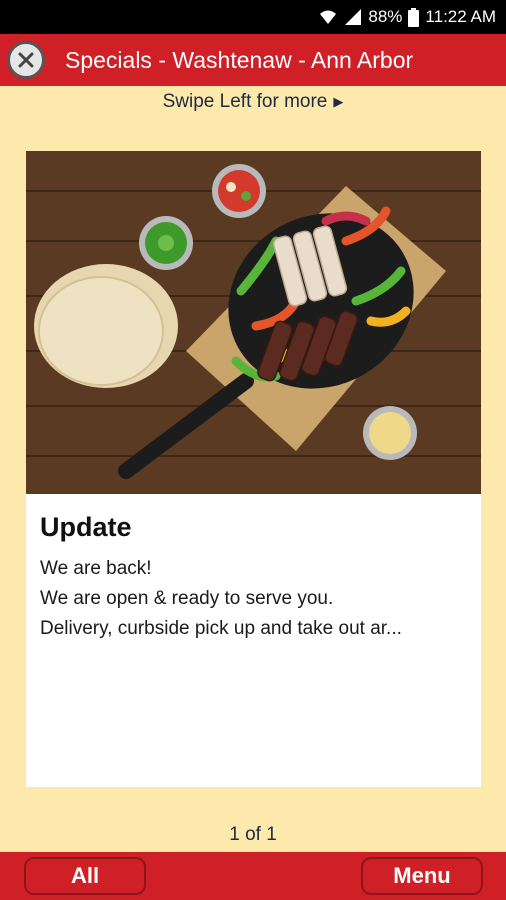  I want to click on page-indicator: 1 of 1, so click(253, 834).